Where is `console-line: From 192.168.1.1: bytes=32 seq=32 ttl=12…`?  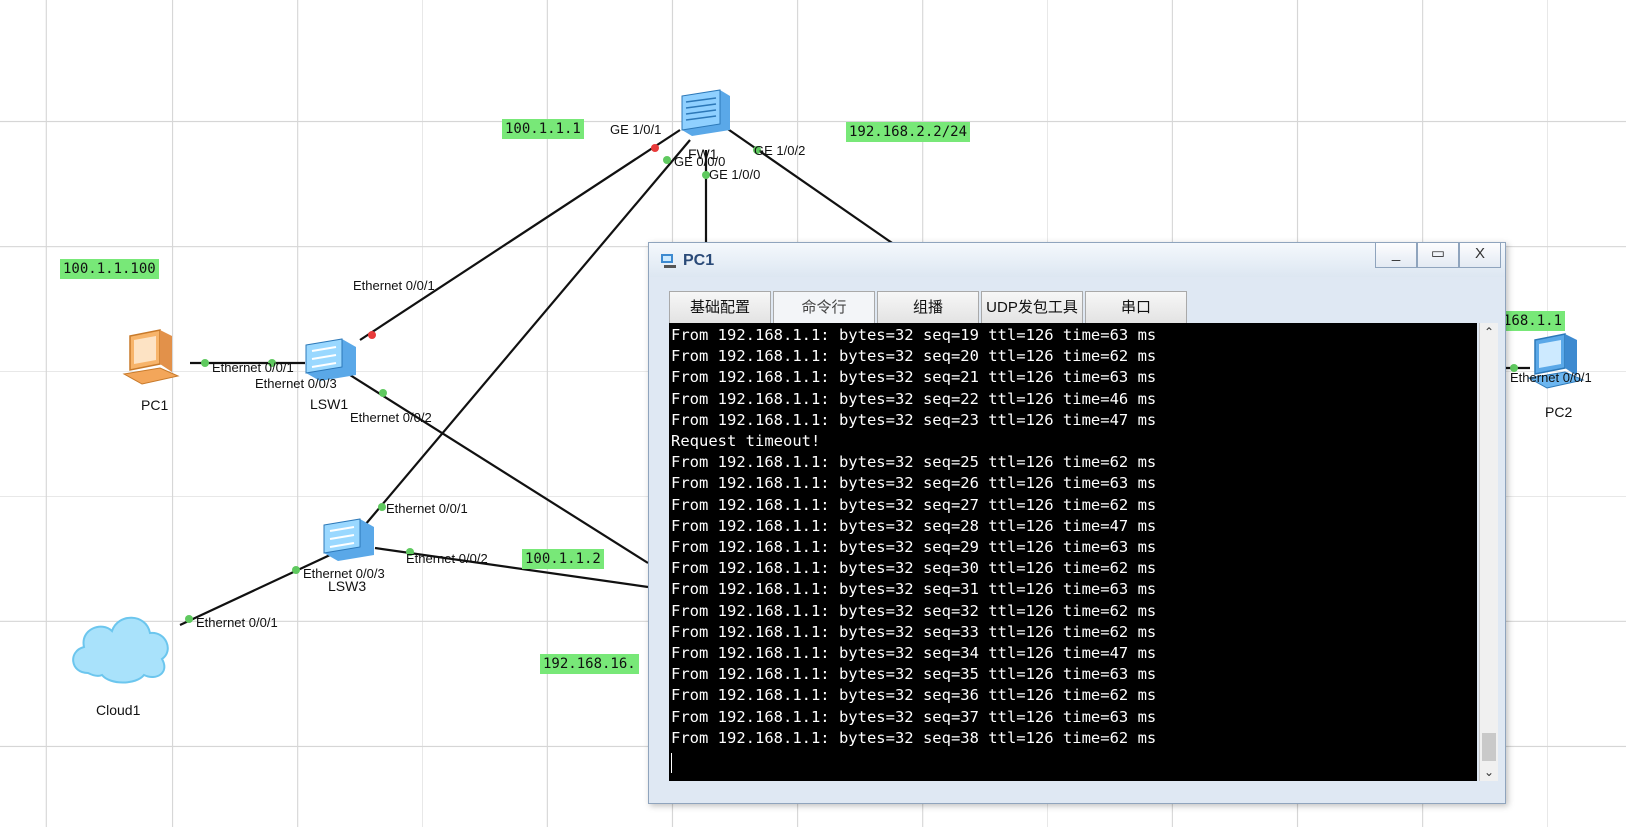 console-line: From 192.168.1.1: bytes=32 seq=32 ttl=12… is located at coordinates (914, 610).